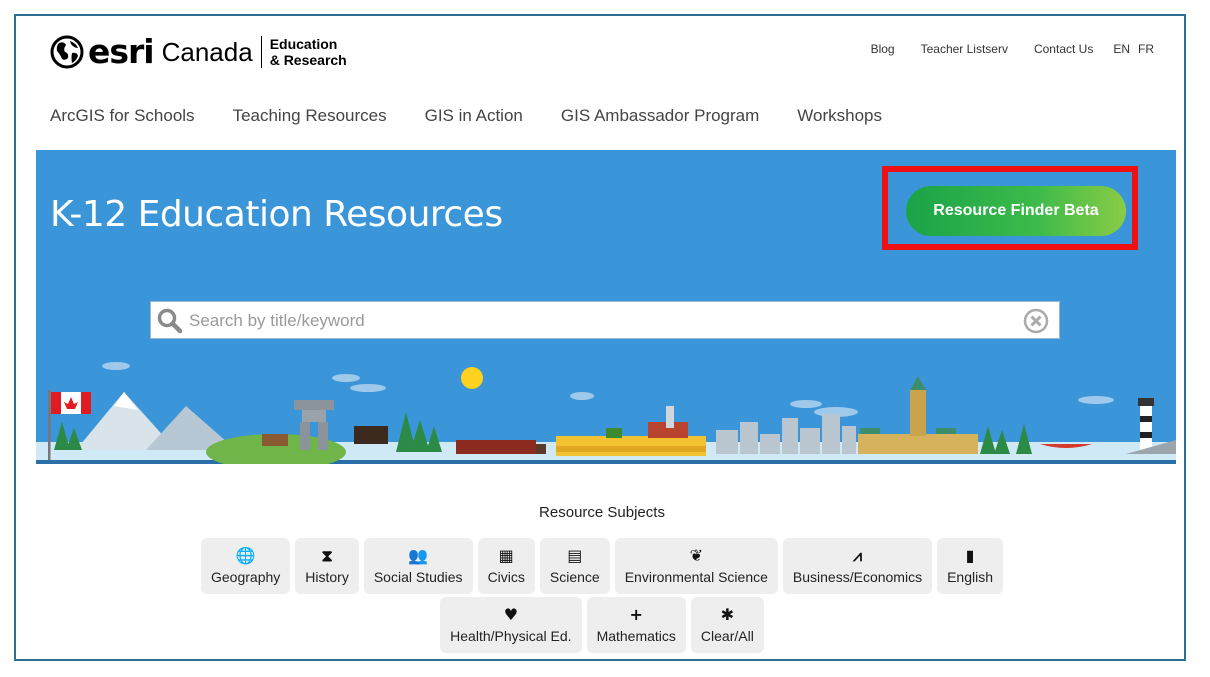  What do you see at coordinates (506, 566) in the screenshot?
I see `subject-civics: ▦ Civics` at bounding box center [506, 566].